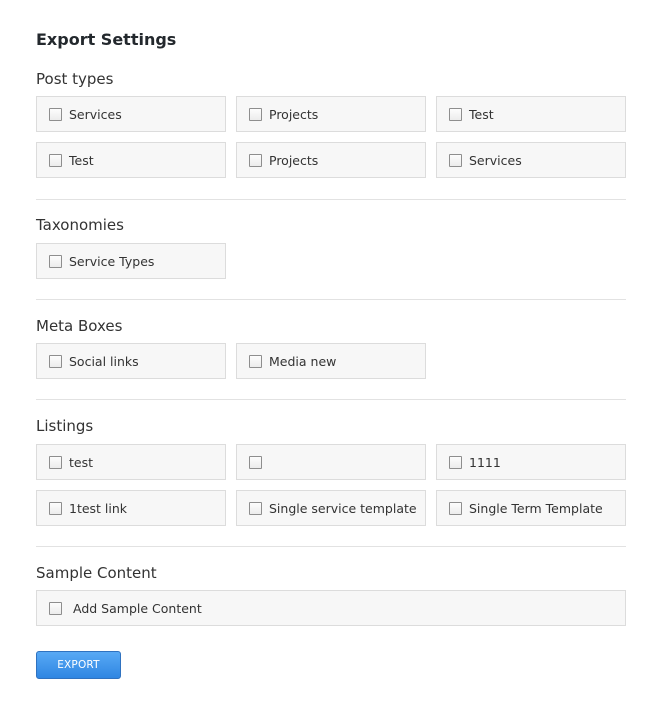 This screenshot has height=715, width=660. Describe the element at coordinates (137, 608) in the screenshot. I see `checkbox-label: Add Sample Content` at that location.